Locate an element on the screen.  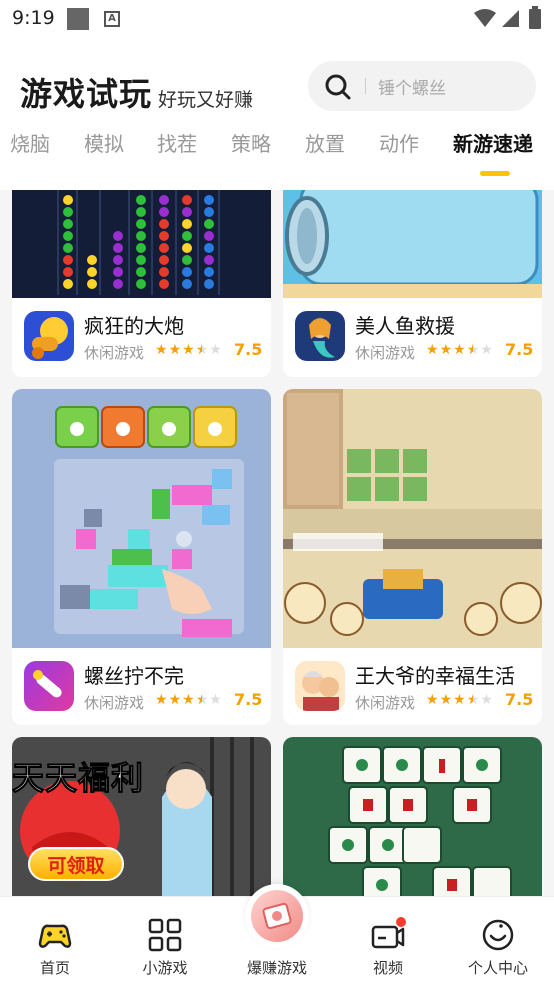
tab-idle: 放置 is located at coordinates (325, 142).